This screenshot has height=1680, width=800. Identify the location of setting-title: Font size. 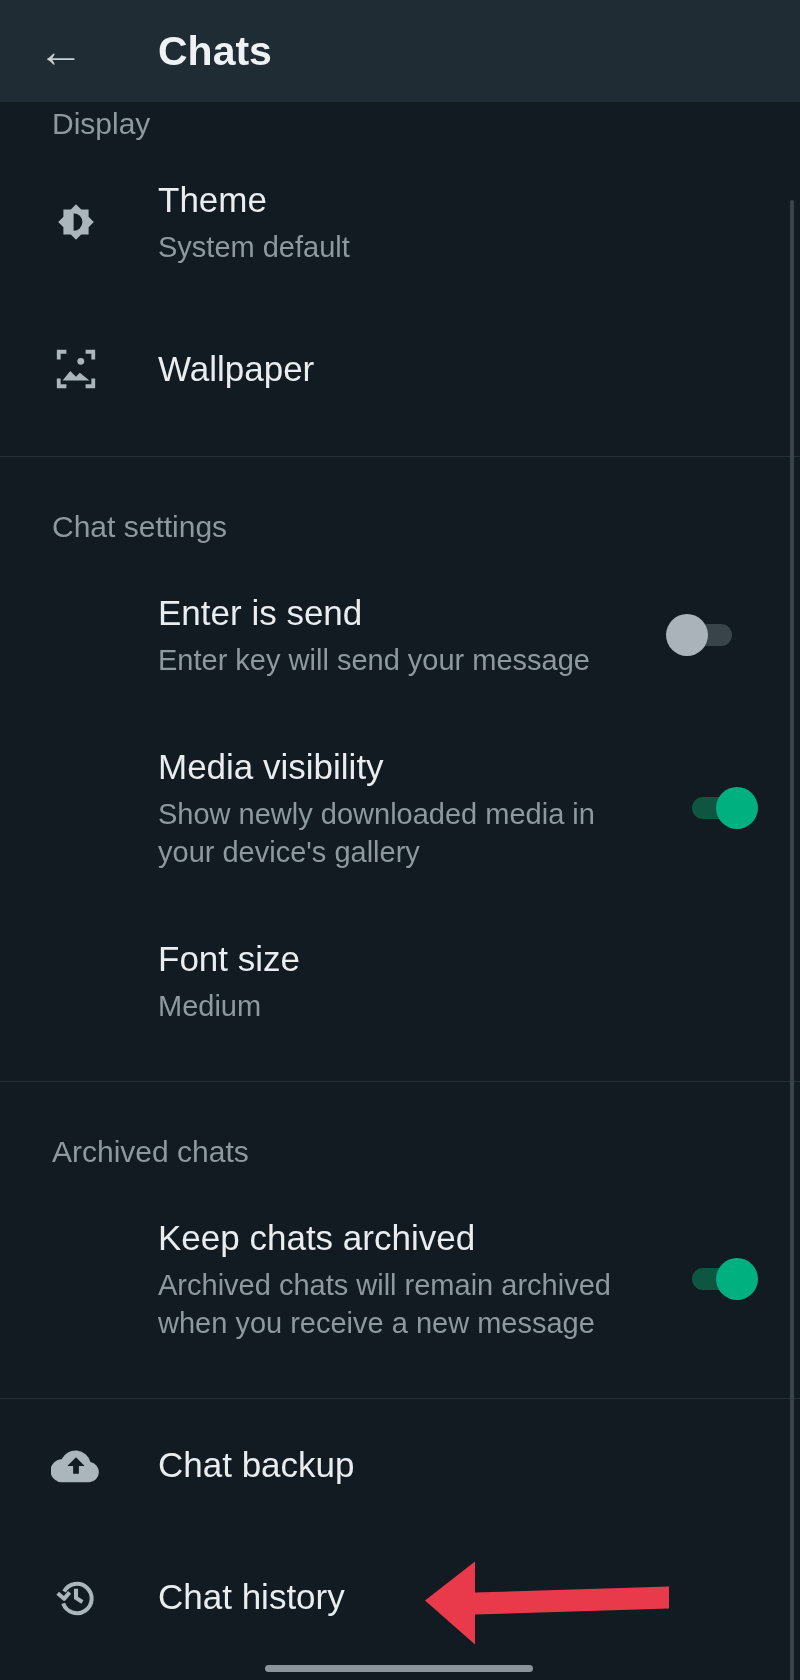
(229, 959).